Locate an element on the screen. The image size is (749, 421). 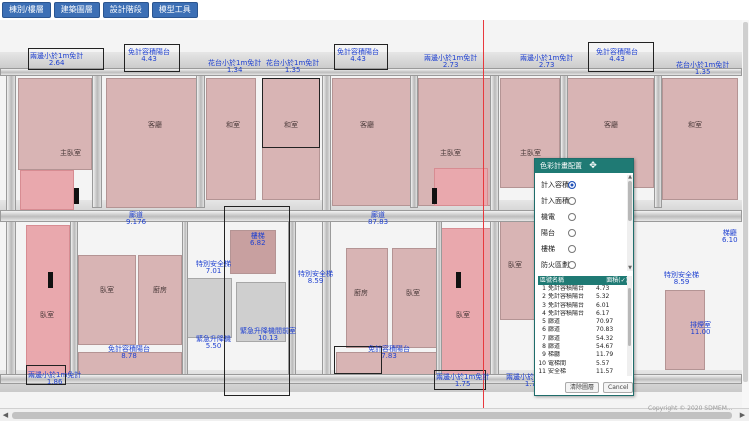
category-item: 陽台 is located at coordinates (581, 233).